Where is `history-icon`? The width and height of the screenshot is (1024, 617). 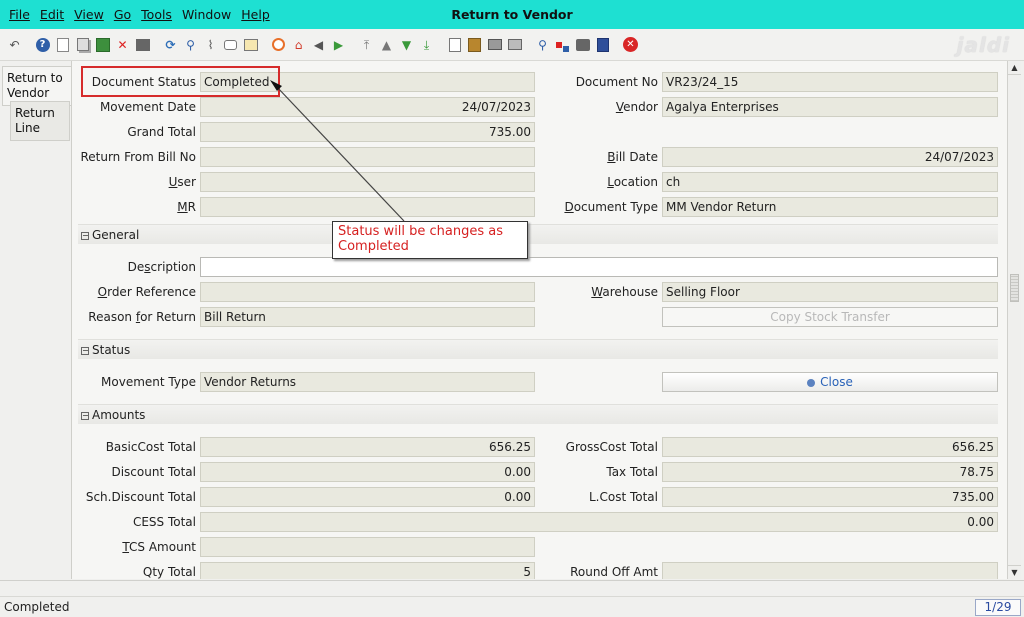
history-icon is located at coordinates (250, 44).